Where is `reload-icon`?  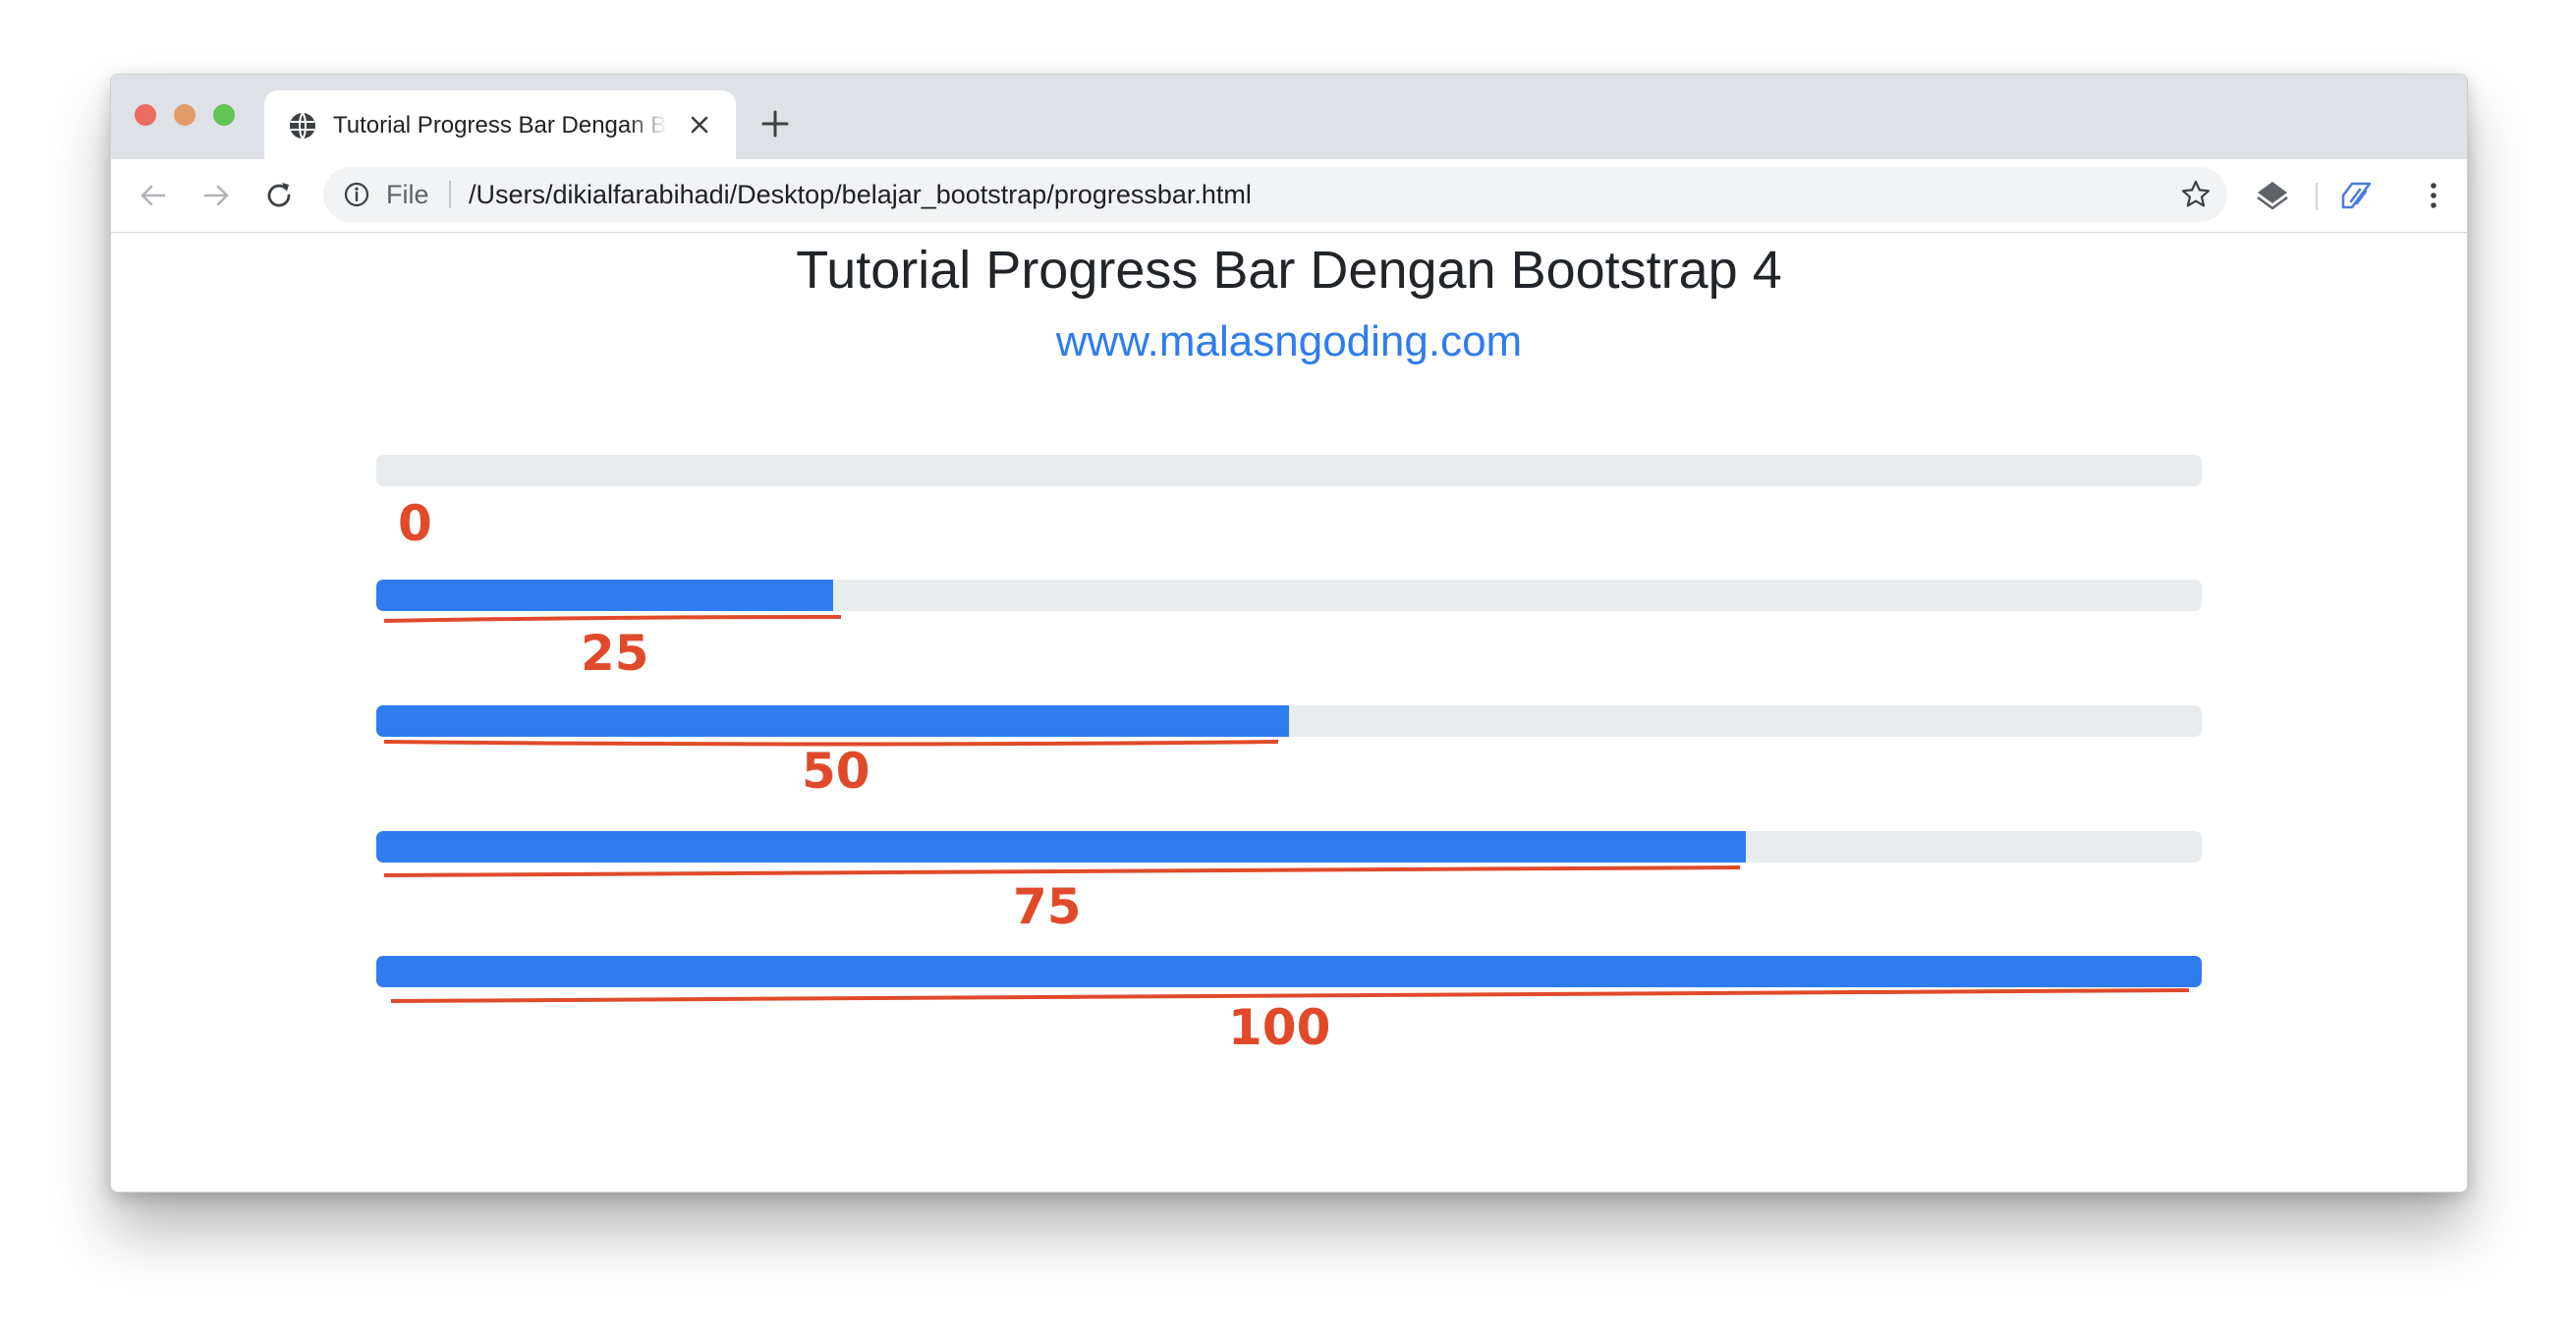 reload-icon is located at coordinates (279, 195).